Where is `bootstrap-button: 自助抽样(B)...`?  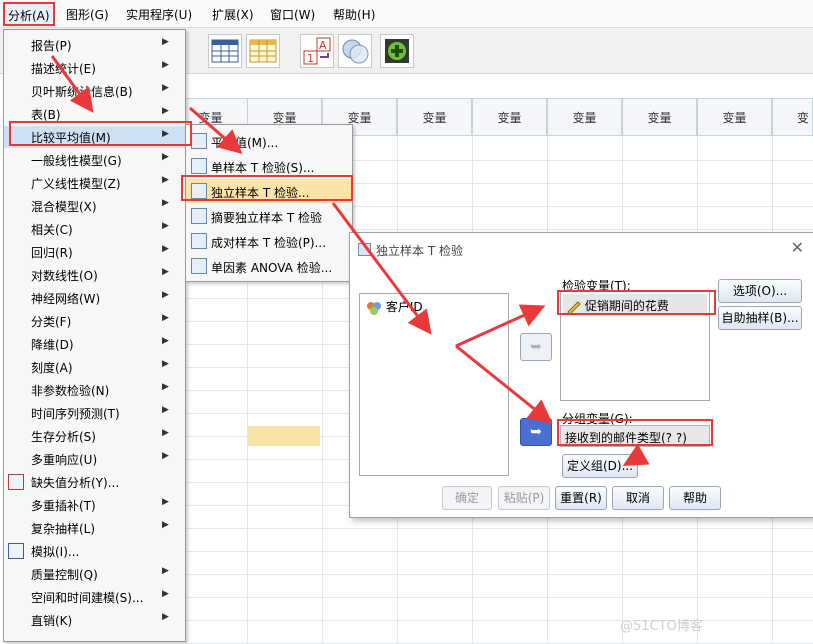
bootstrap-button: 自助抽样(B)... is located at coordinates (760, 318).